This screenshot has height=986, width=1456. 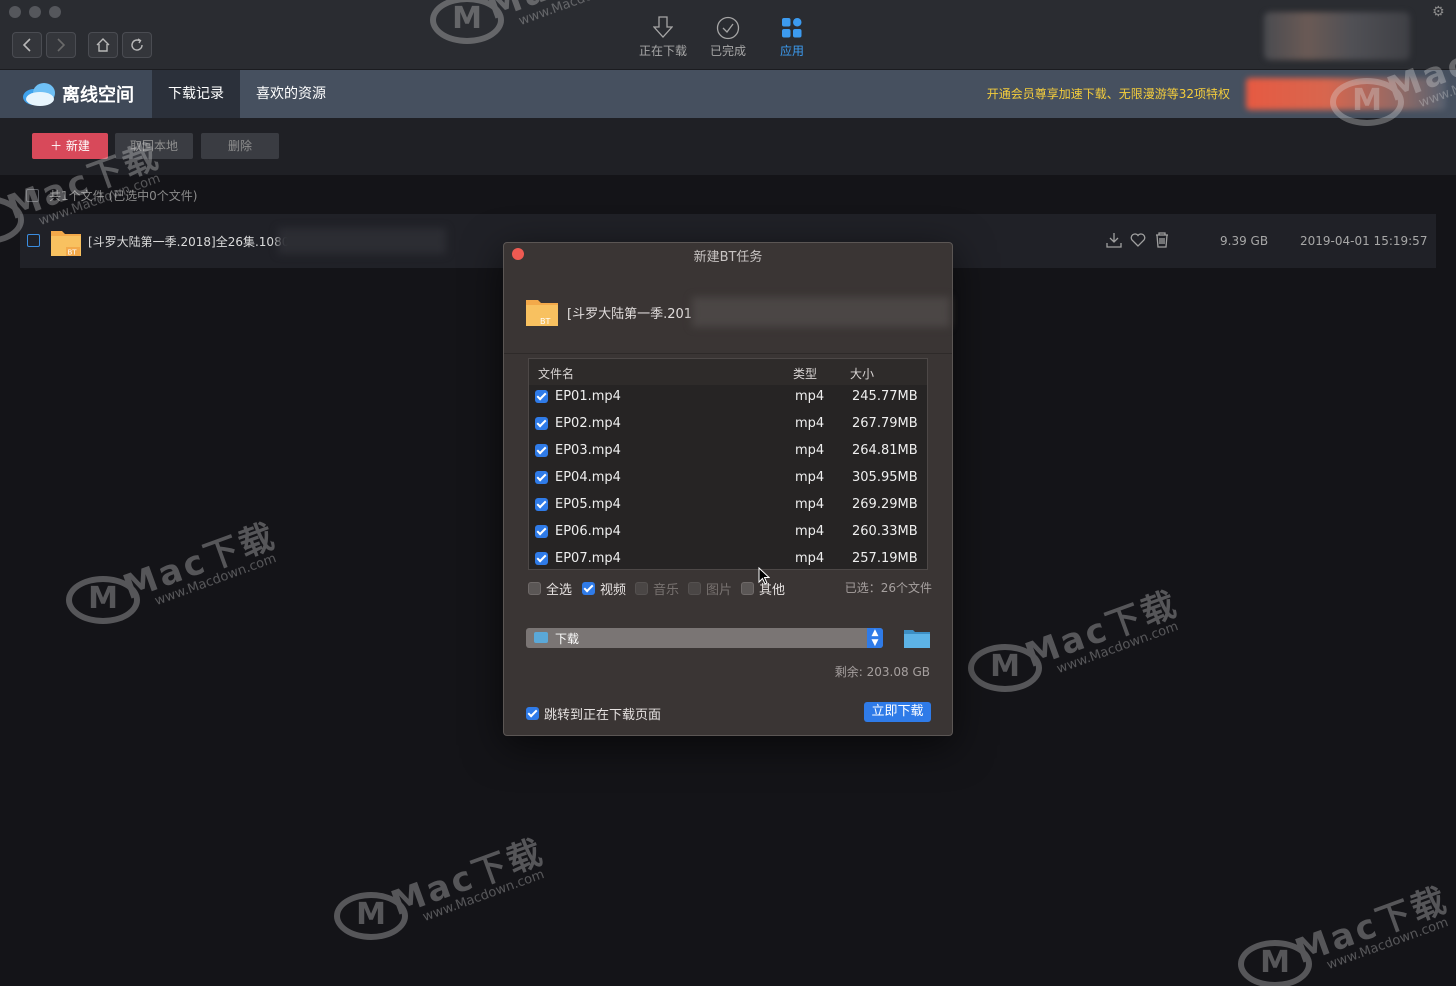 What do you see at coordinates (15, 12) in the screenshot?
I see `window-close-button` at bounding box center [15, 12].